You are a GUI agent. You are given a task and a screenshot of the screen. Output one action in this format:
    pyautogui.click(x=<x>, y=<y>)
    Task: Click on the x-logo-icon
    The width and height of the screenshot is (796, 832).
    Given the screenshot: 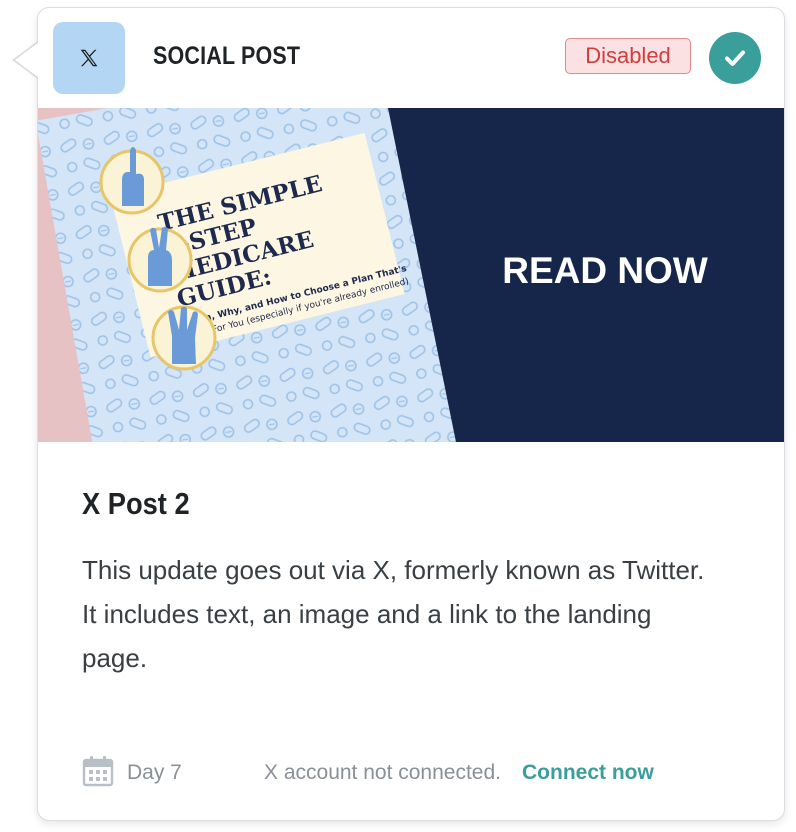 What is the action you would take?
    pyautogui.click(x=89, y=58)
    